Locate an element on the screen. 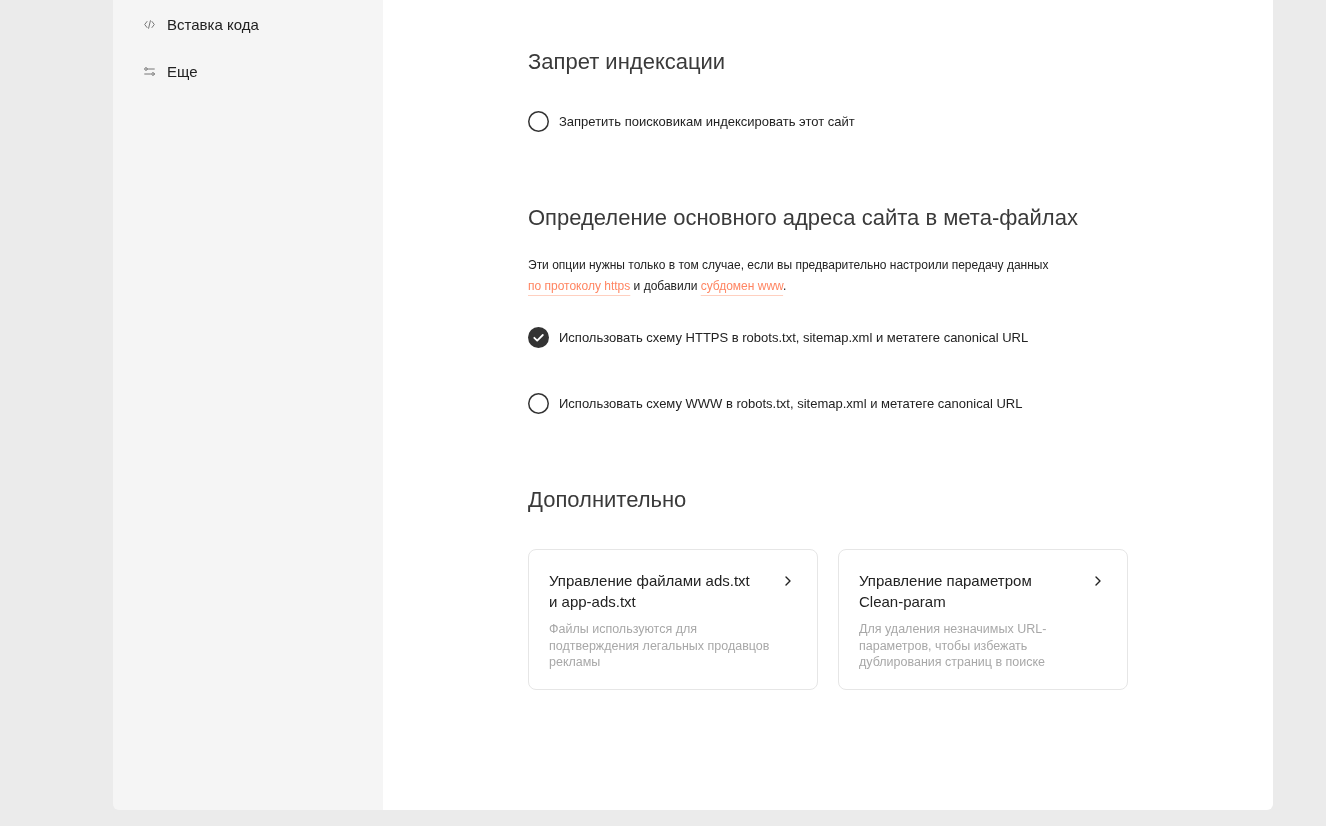 This screenshot has height=826, width=1326. section-heading: Запрет индексации is located at coordinates (627, 62).